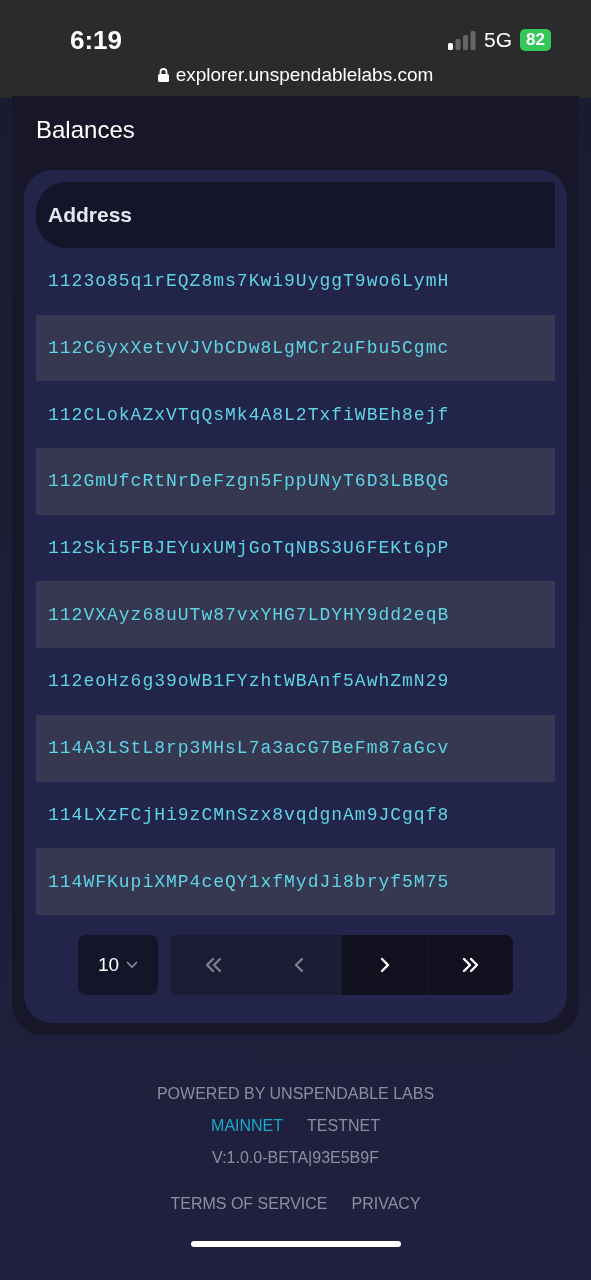  I want to click on footer-link: TERMS OF SERVICE, so click(249, 1203).